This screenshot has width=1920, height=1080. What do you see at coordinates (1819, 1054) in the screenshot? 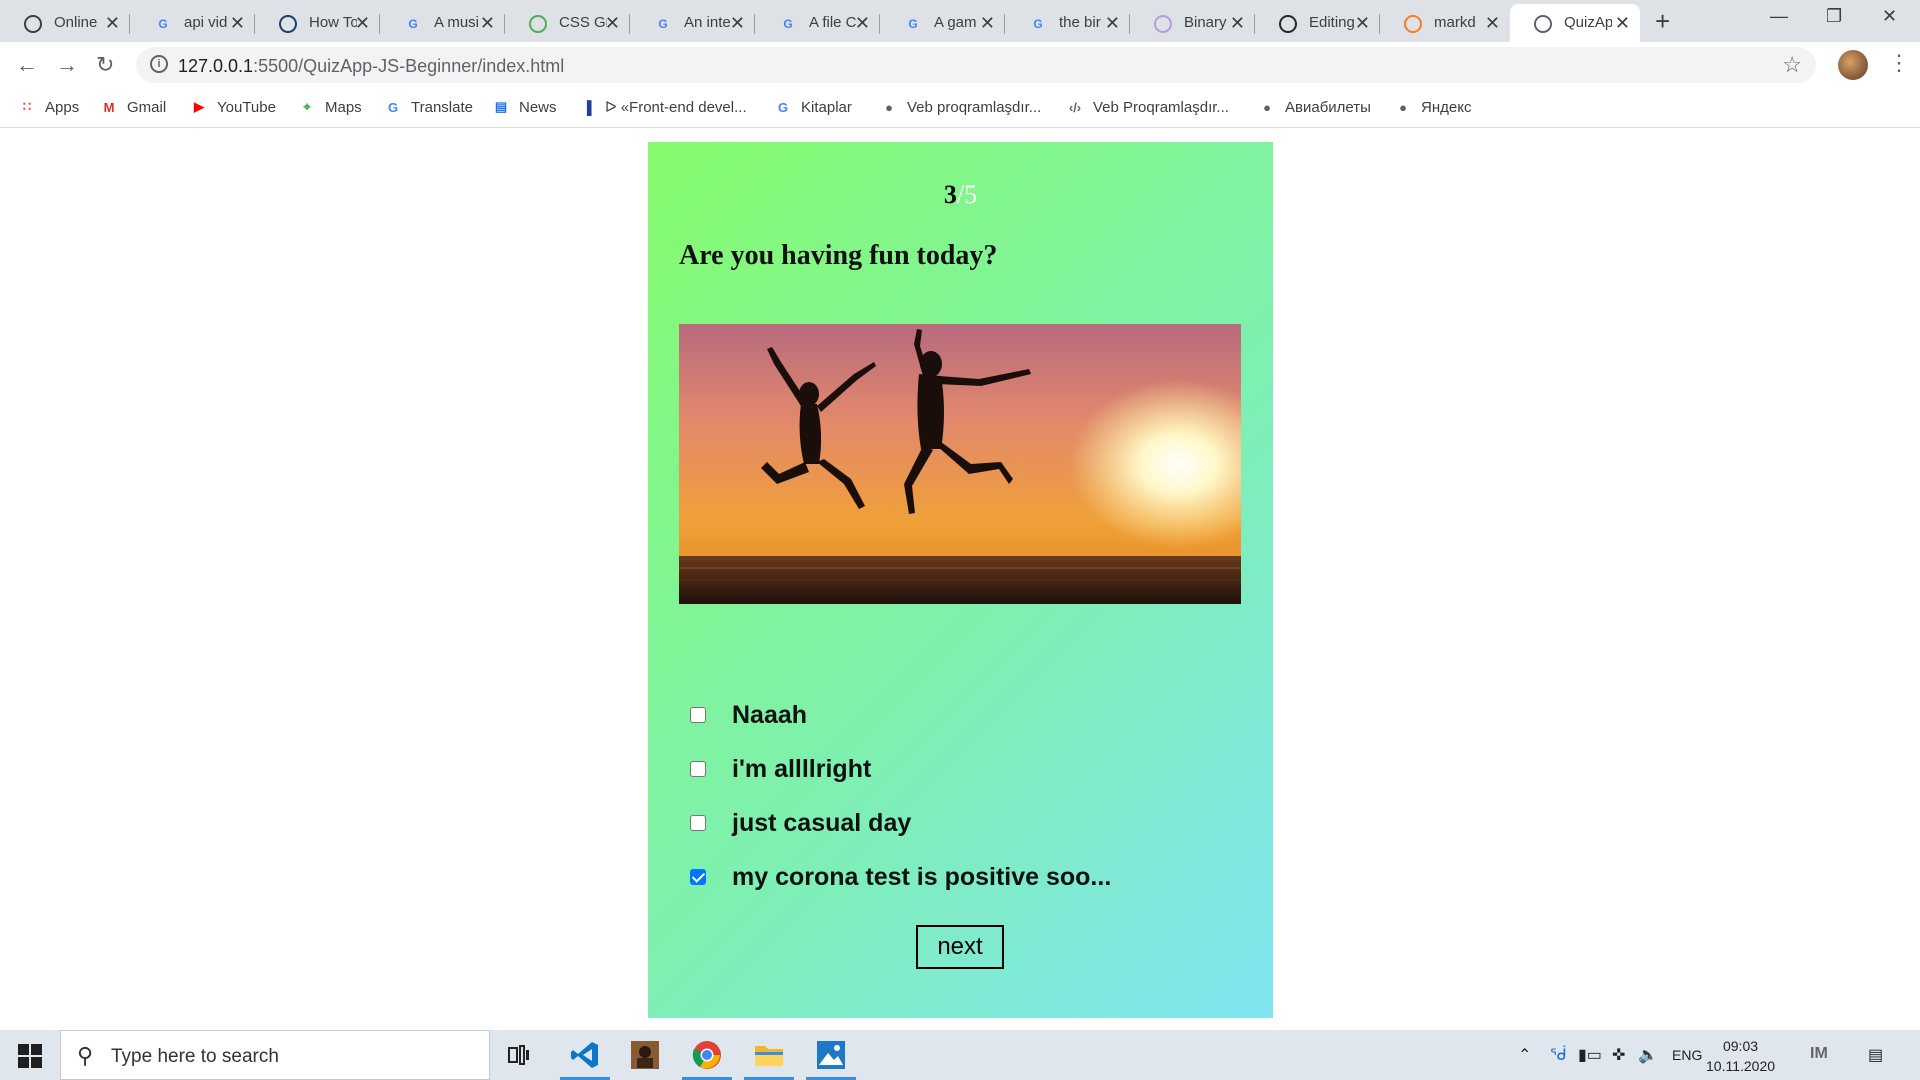
I see `meet-now-icon: IM` at bounding box center [1819, 1054].